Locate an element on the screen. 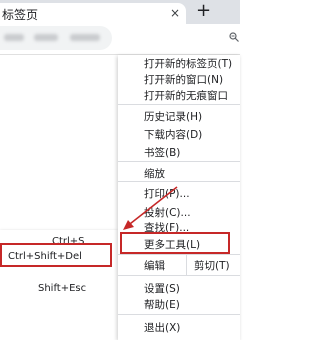  menu-new-tab: 打开新的标签页(T) is located at coordinates (188, 63).